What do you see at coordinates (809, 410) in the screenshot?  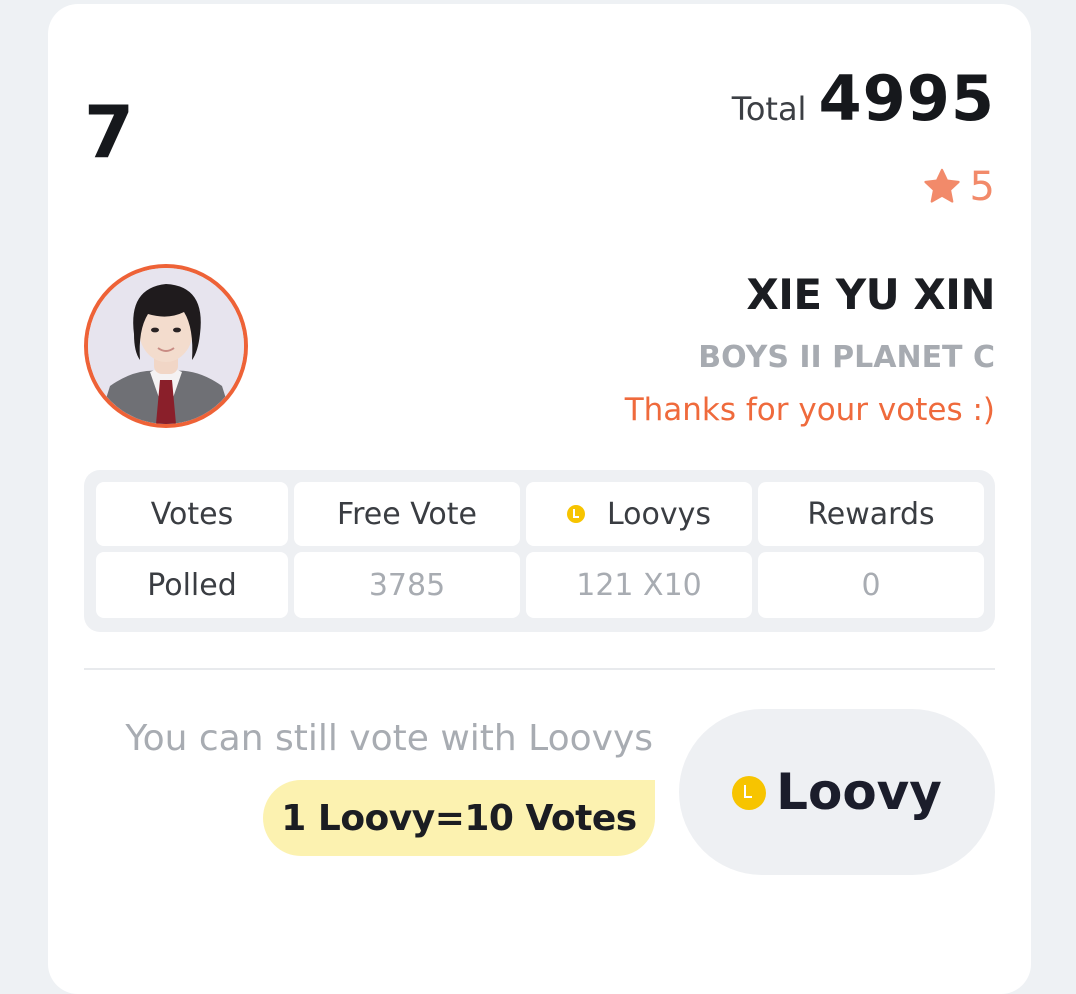 I see `thanks-message: Thanks for your votes :)` at bounding box center [809, 410].